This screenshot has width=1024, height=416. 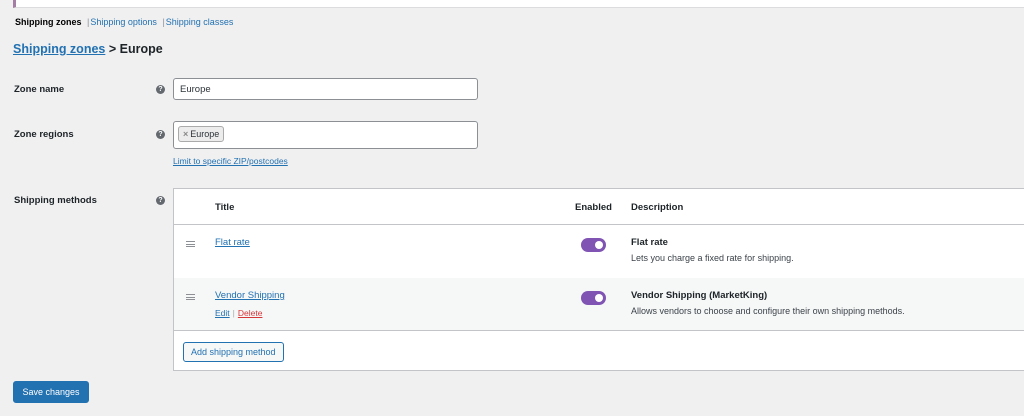 I want to click on method-title-link: Flat rate, so click(x=232, y=242).